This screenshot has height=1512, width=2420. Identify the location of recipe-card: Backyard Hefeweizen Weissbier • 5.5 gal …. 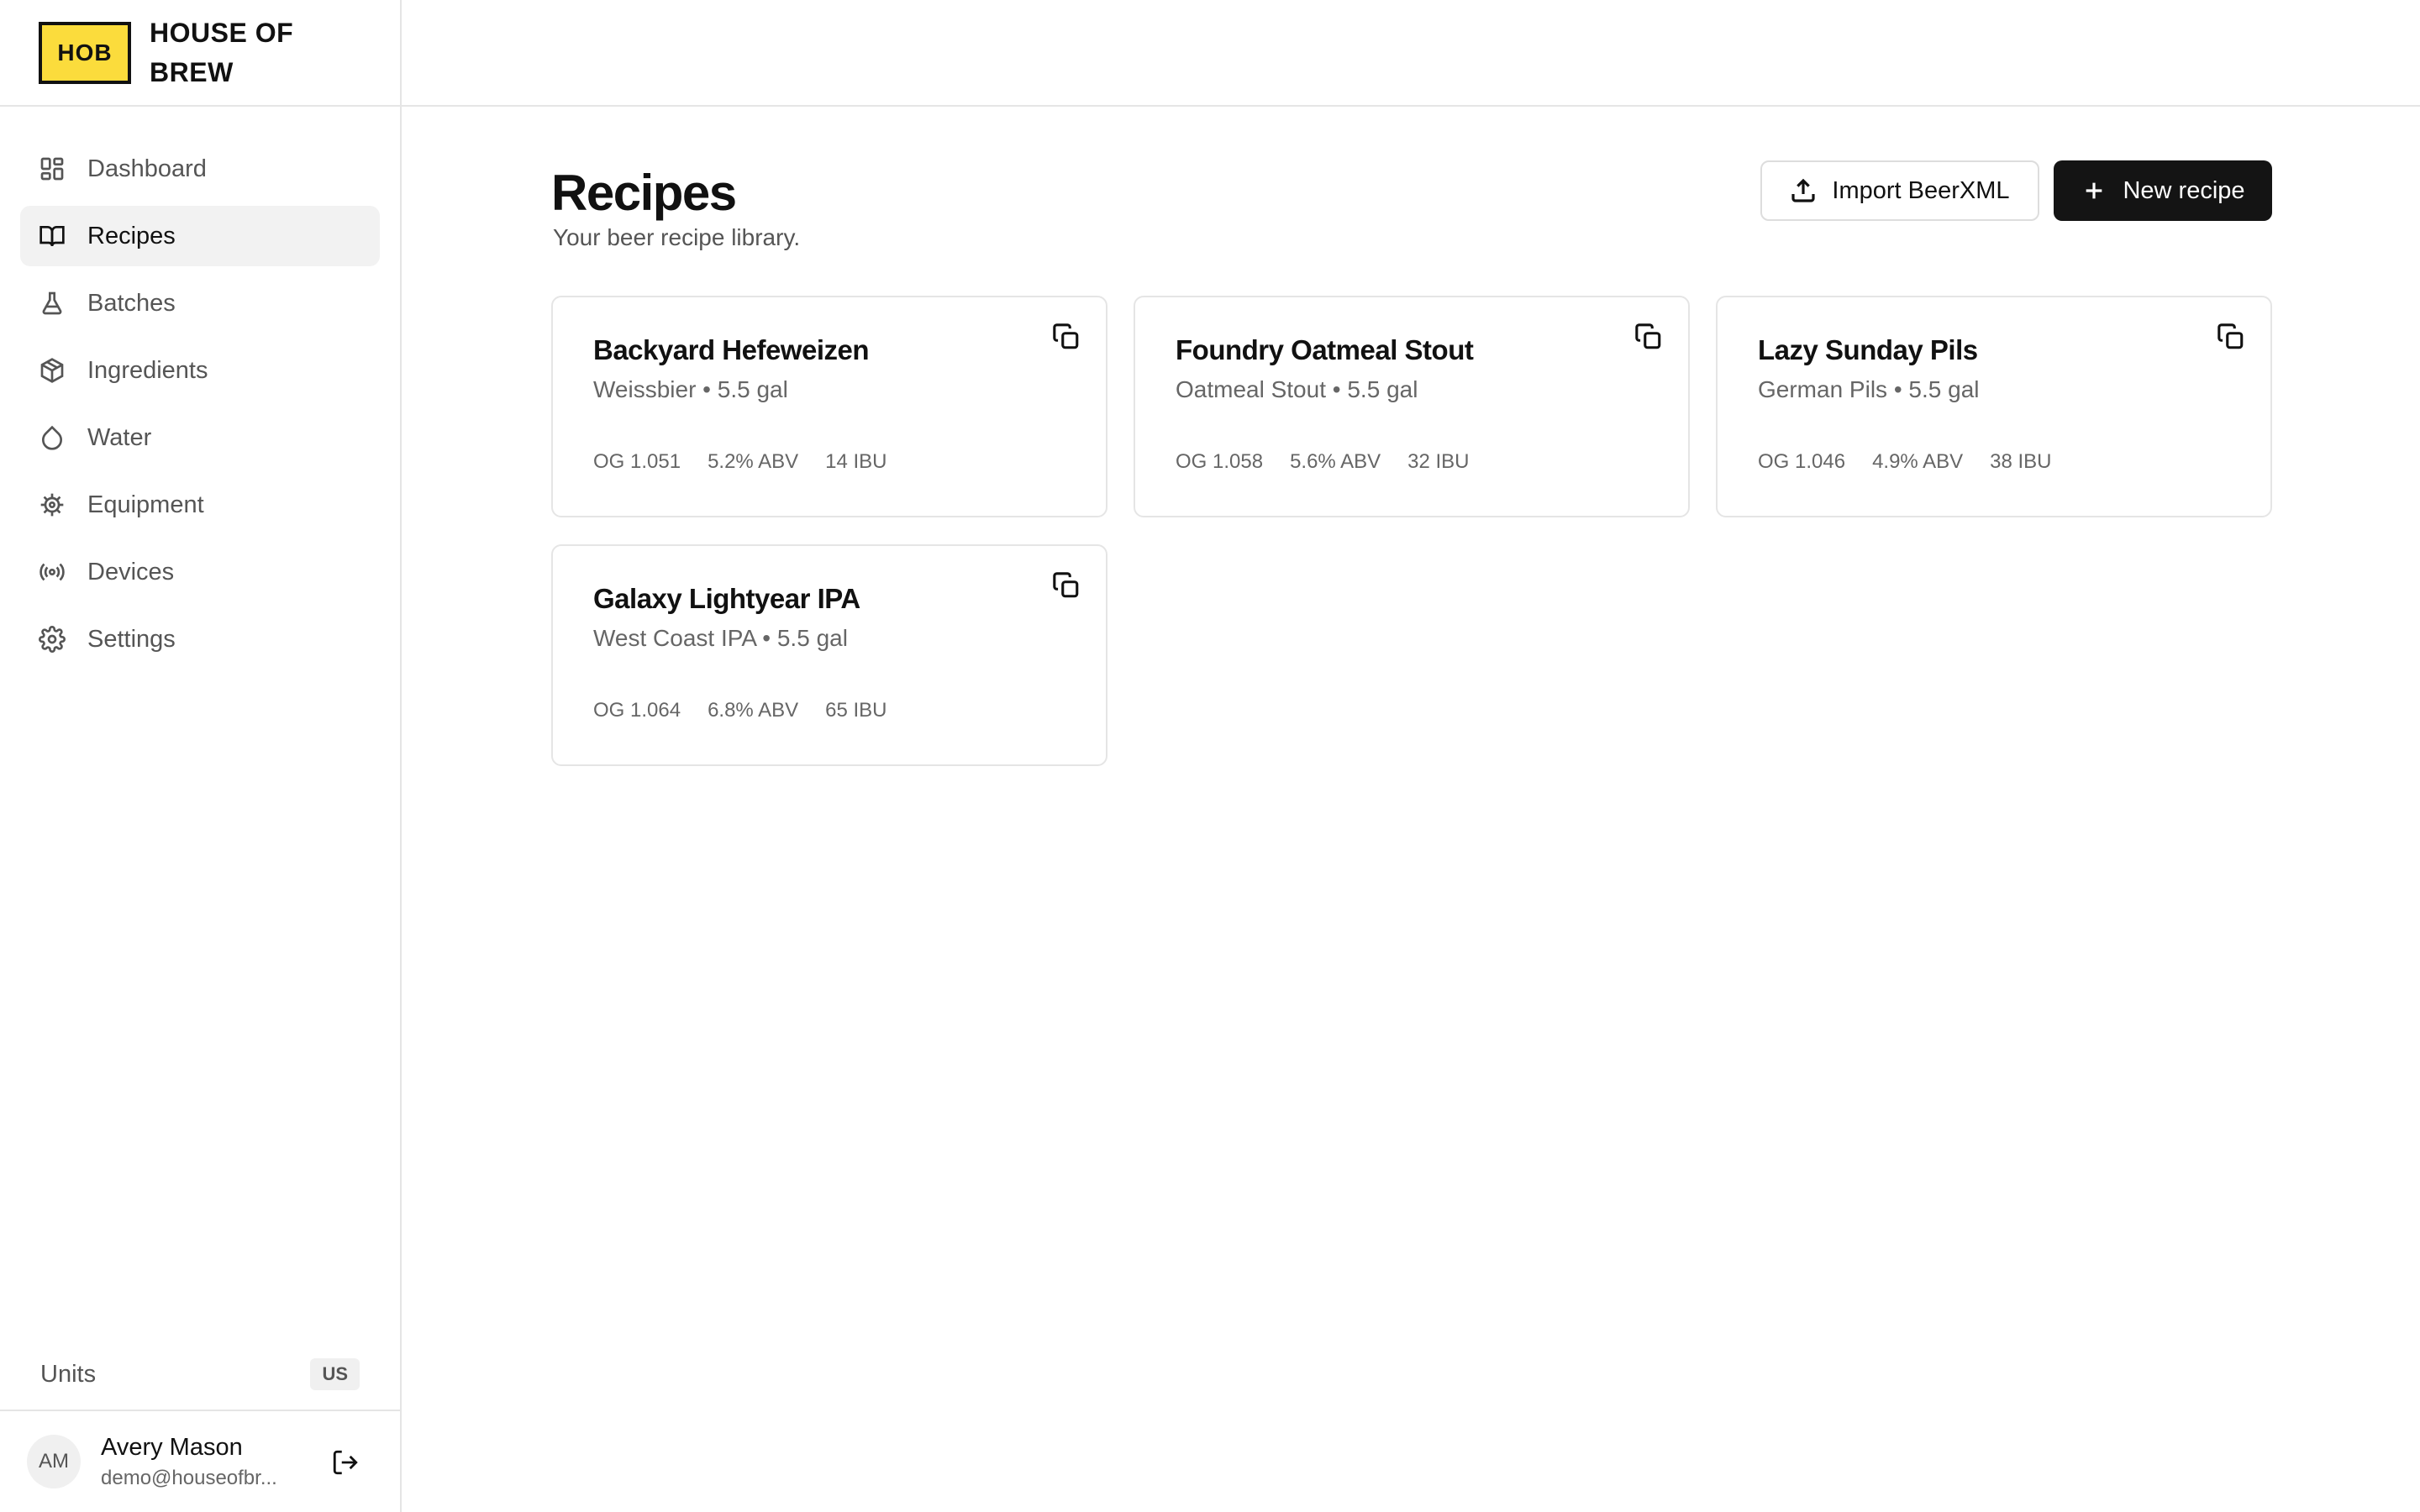
(829, 406).